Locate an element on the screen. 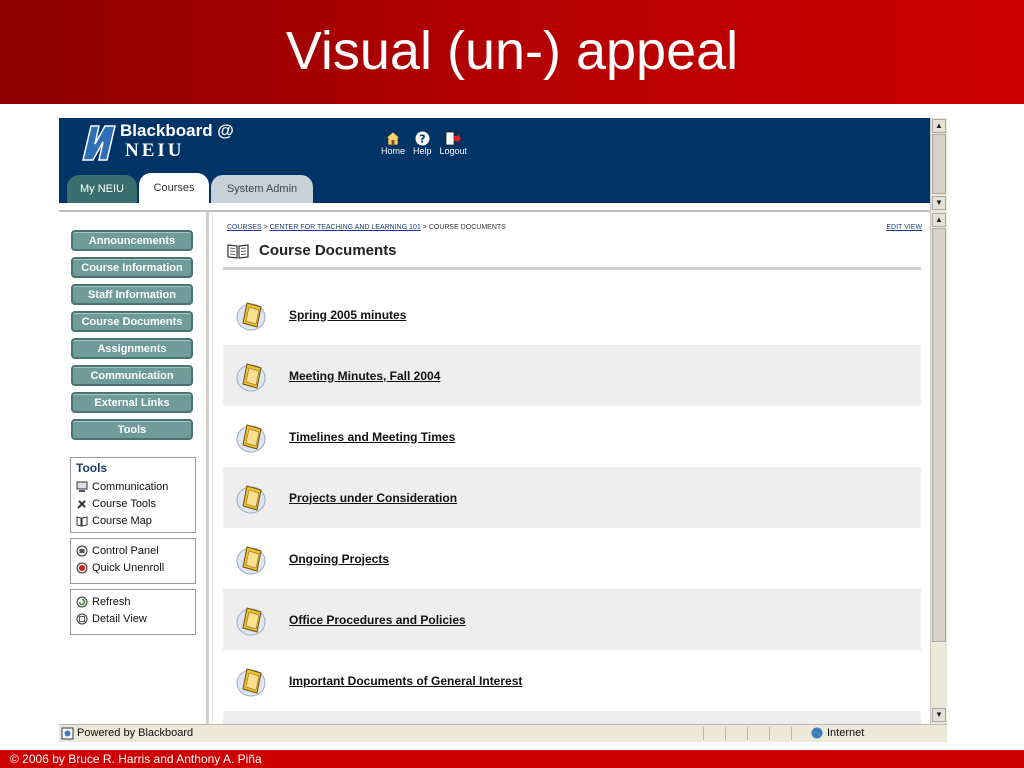 Image resolution: width=1024 pixels, height=768 pixels. tools-icon is located at coordinates (81, 504).